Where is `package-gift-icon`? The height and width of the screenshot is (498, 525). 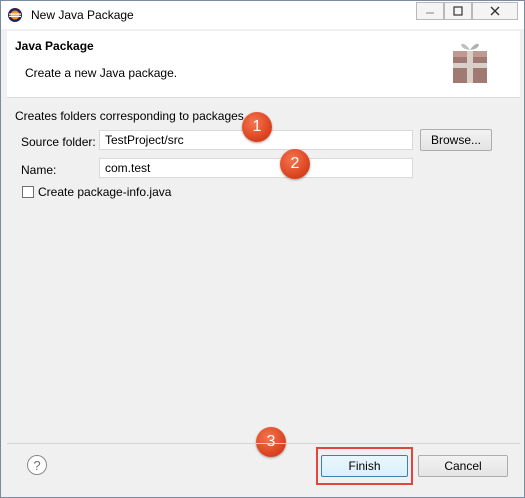 package-gift-icon is located at coordinates (470, 63).